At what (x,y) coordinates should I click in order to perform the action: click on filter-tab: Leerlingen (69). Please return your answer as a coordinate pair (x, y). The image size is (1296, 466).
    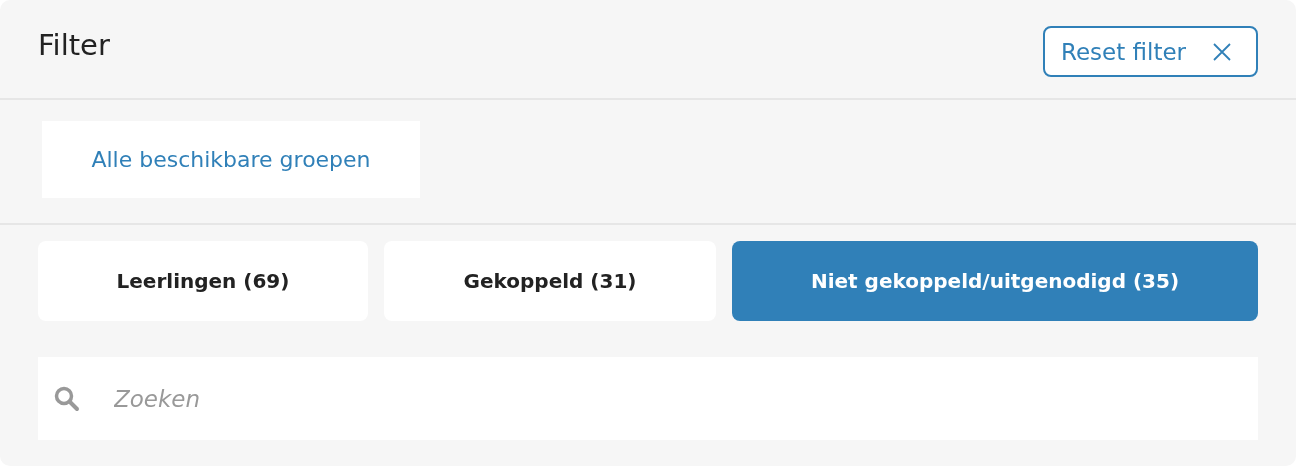
    Looking at the image, I should click on (203, 281).